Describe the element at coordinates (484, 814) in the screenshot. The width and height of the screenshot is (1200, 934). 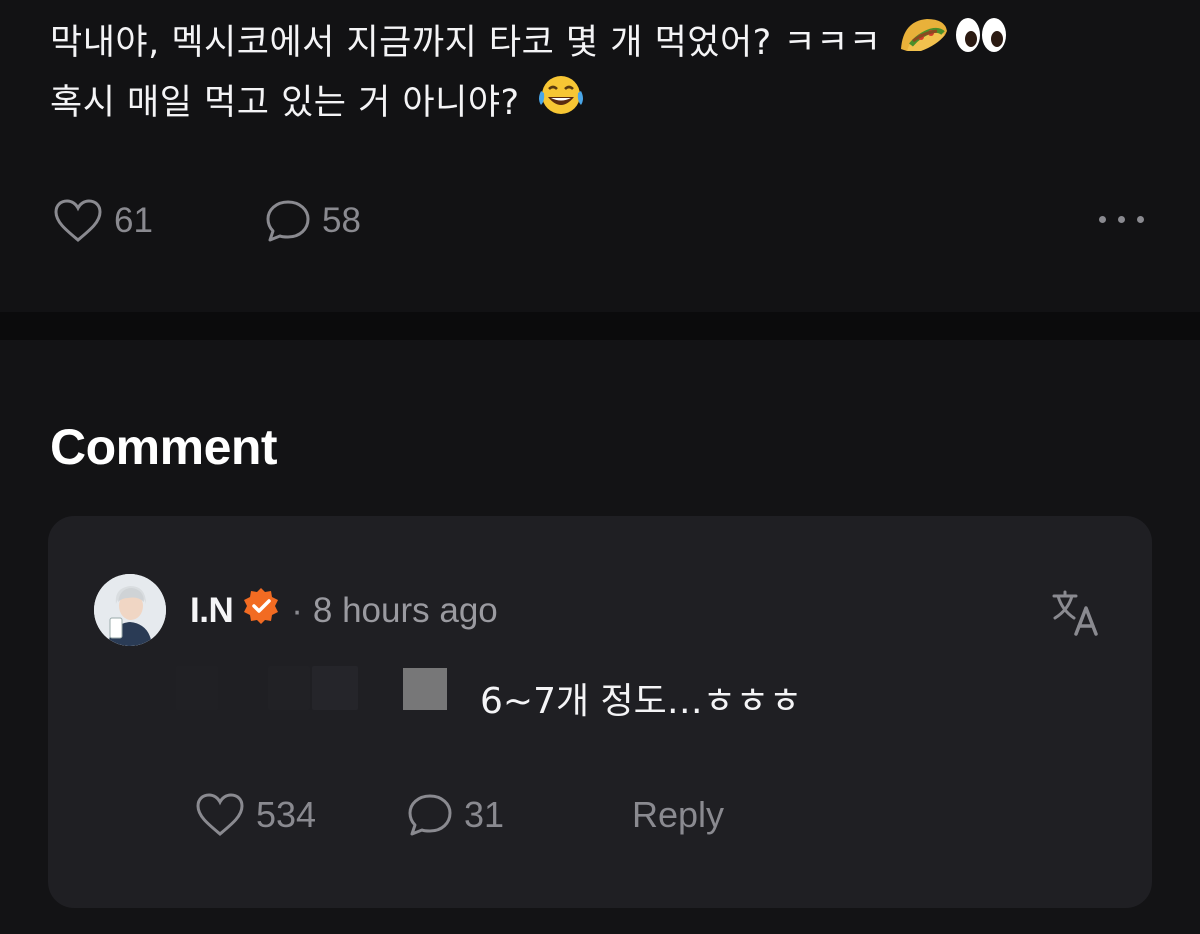
I see `comment-reply-count: 31` at that location.